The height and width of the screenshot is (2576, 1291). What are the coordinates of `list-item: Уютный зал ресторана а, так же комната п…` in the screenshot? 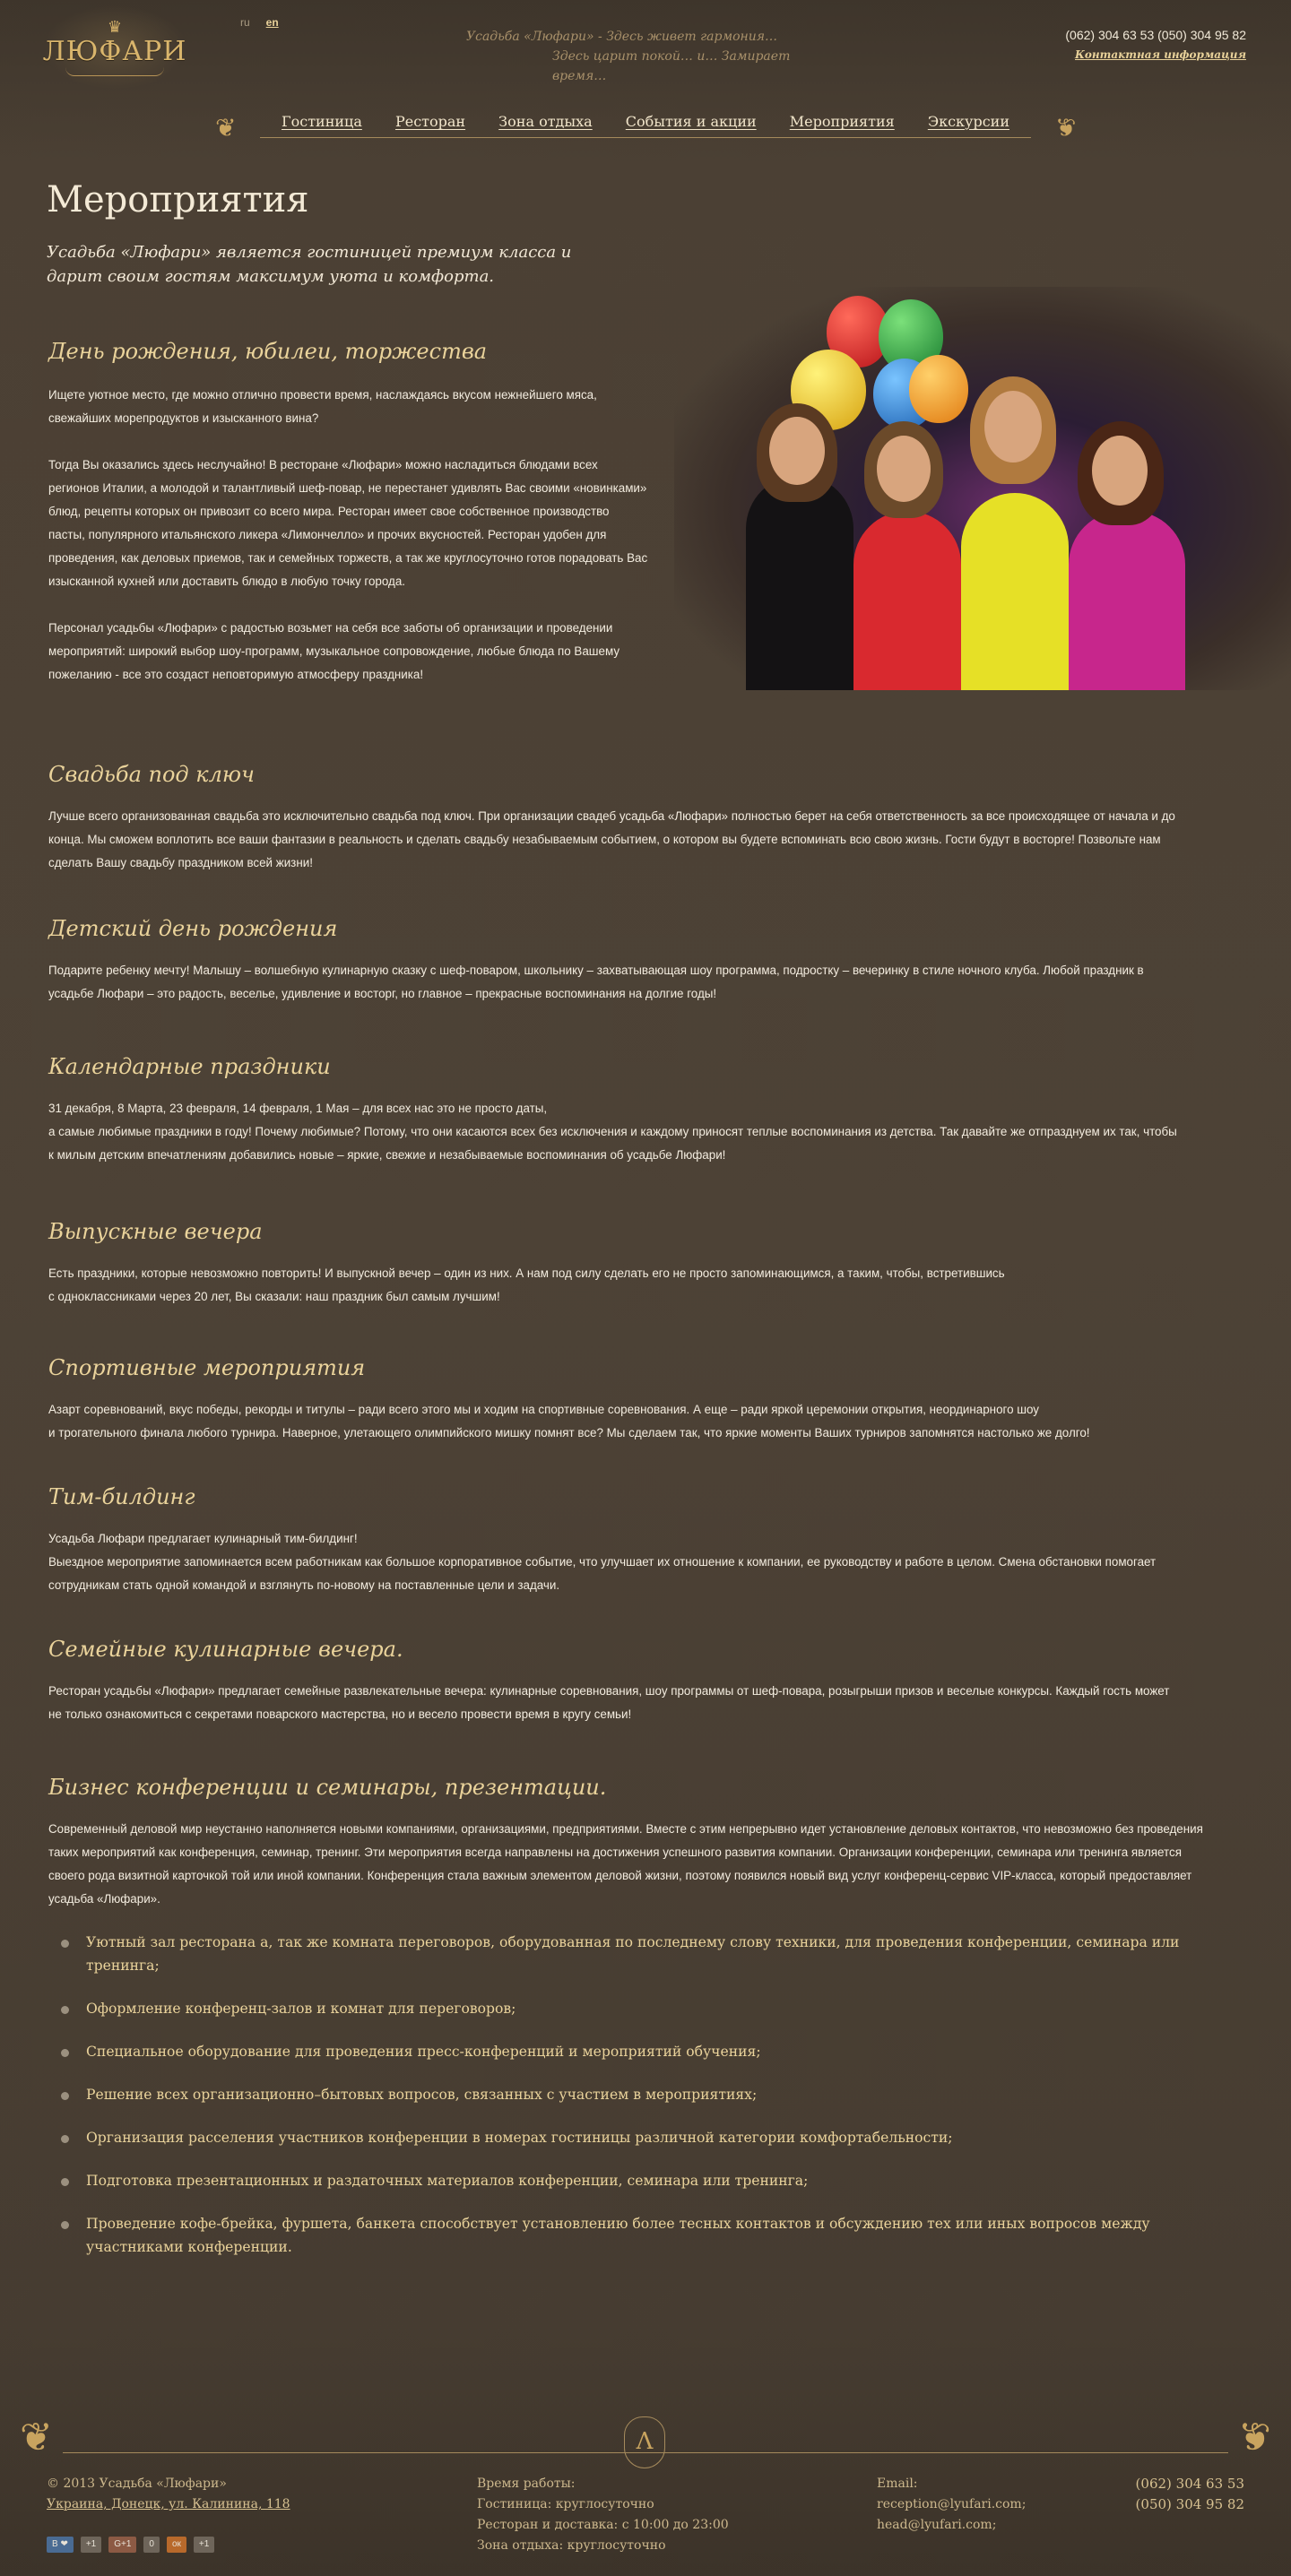 It's located at (627, 1954).